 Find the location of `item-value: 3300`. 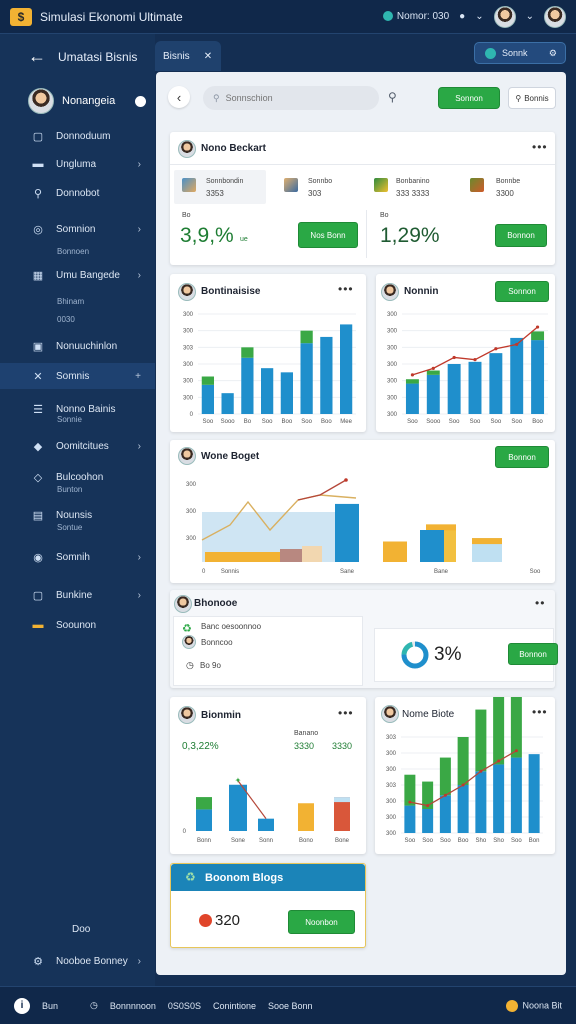

item-value: 3300 is located at coordinates (505, 193).